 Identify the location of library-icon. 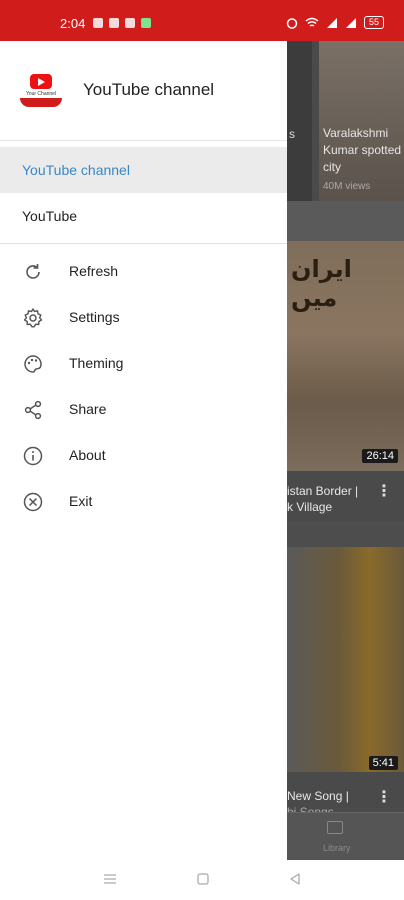
(335, 827).